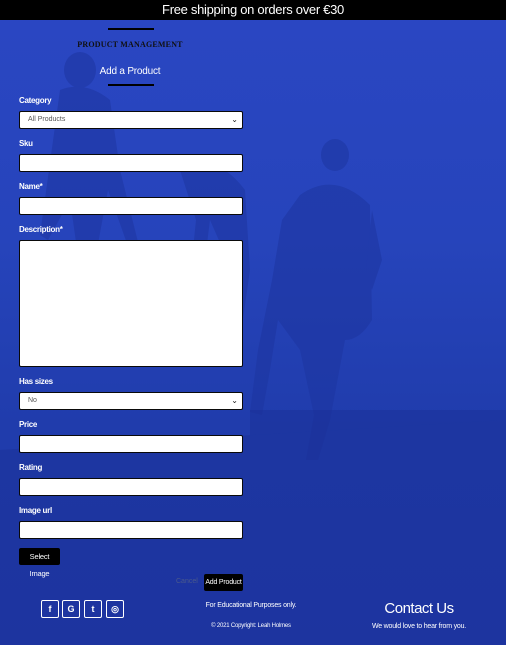 Image resolution: width=506 pixels, height=645 pixels. I want to click on name-input, so click(131, 206).